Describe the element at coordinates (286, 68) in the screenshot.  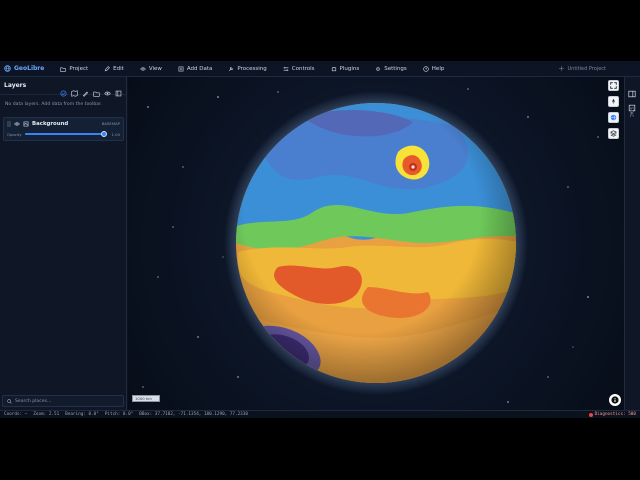
I see `sliders-icon` at that location.